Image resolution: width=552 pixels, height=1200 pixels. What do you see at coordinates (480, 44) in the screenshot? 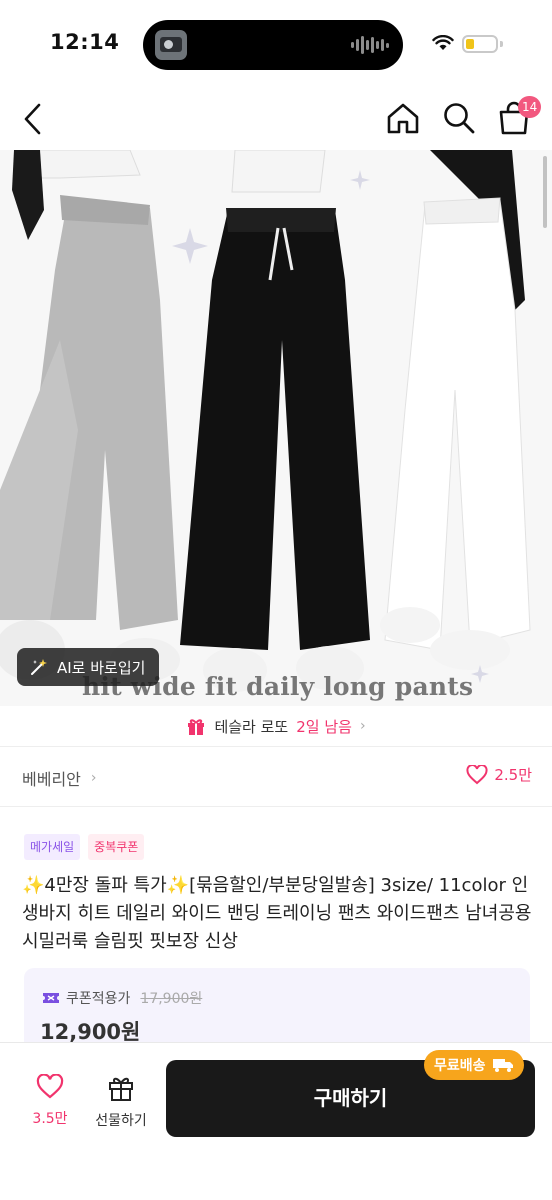
I see `battery-icon` at bounding box center [480, 44].